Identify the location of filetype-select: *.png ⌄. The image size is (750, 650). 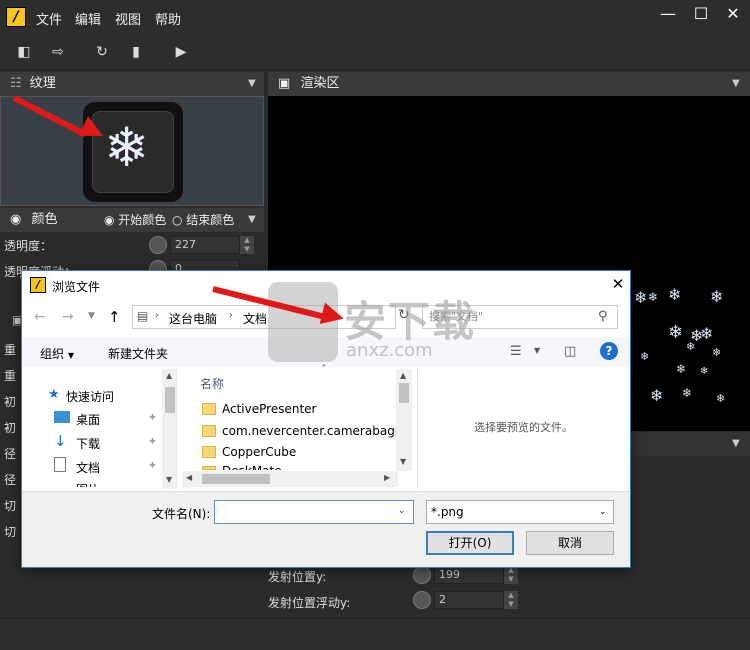
(520, 512).